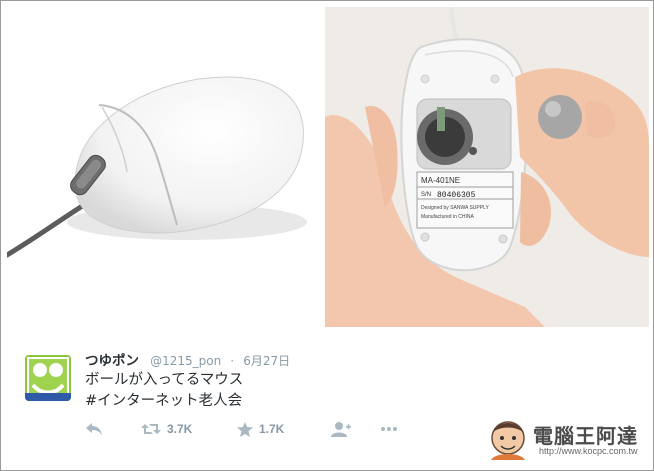 The image size is (654, 471). What do you see at coordinates (455, 208) in the screenshot?
I see `sticker-designed: Designed by SANWA SUPPLY` at bounding box center [455, 208].